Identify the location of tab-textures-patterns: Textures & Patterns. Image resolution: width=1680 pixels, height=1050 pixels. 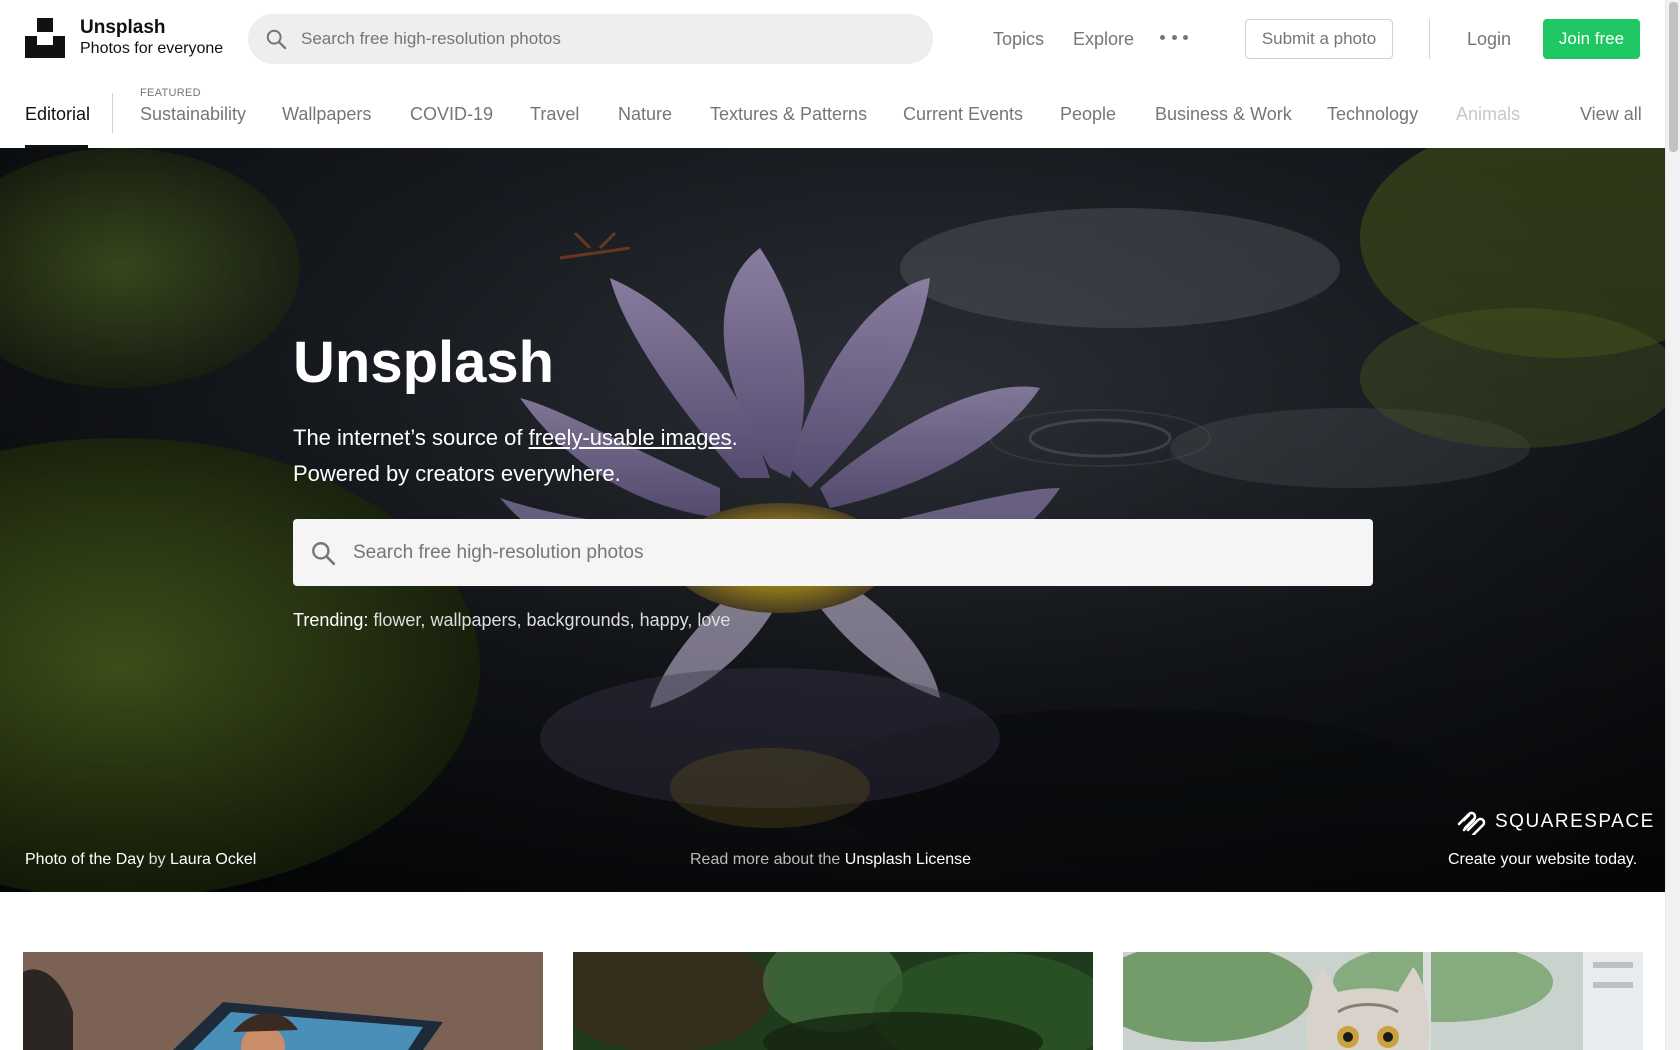
(788, 114).